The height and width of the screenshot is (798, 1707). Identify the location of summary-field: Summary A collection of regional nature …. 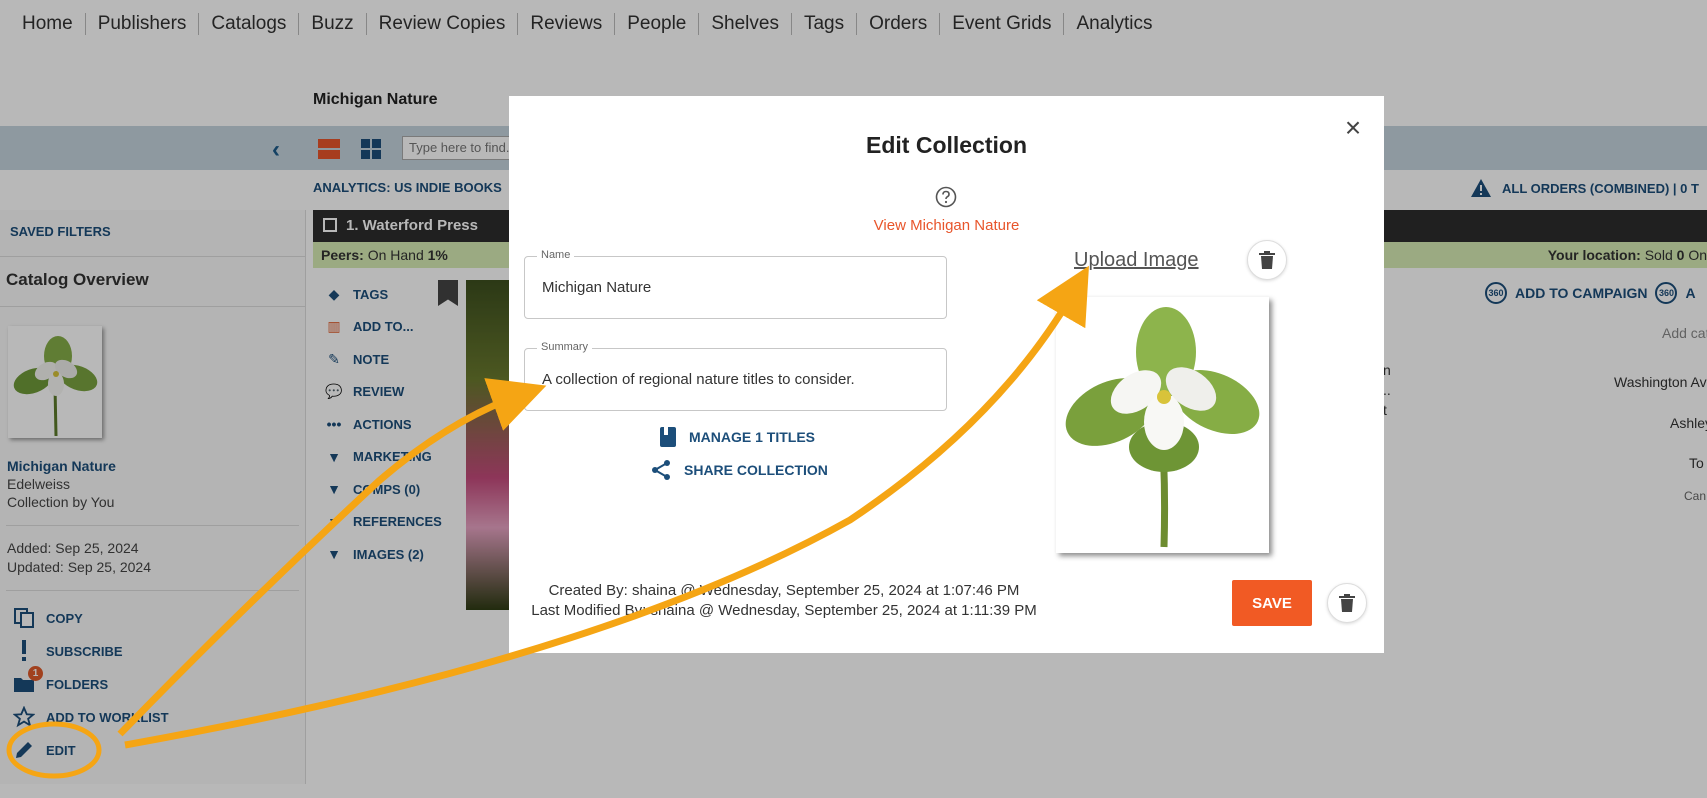
(735, 376).